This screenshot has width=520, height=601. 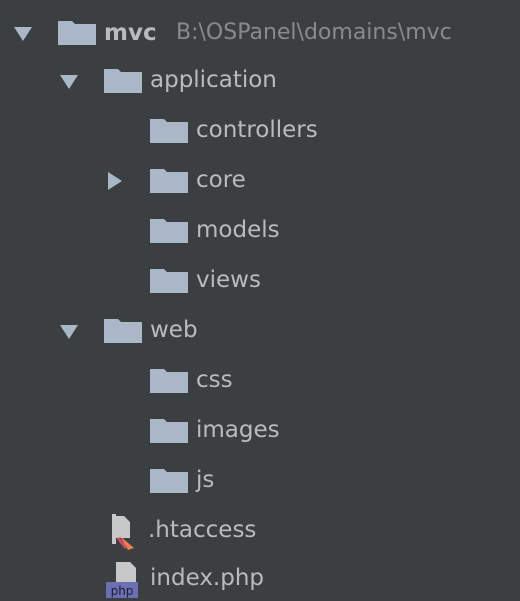 What do you see at coordinates (260, 531) in the screenshot?
I see `tree-row-htaccess: .htaccess` at bounding box center [260, 531].